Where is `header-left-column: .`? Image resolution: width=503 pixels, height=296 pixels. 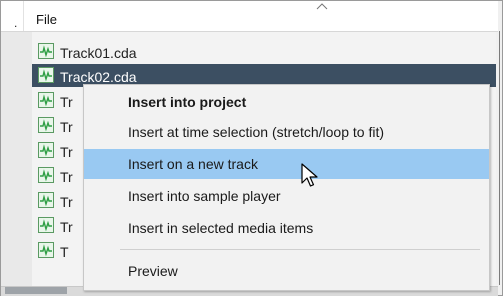 header-left-column: . is located at coordinates (12, 16).